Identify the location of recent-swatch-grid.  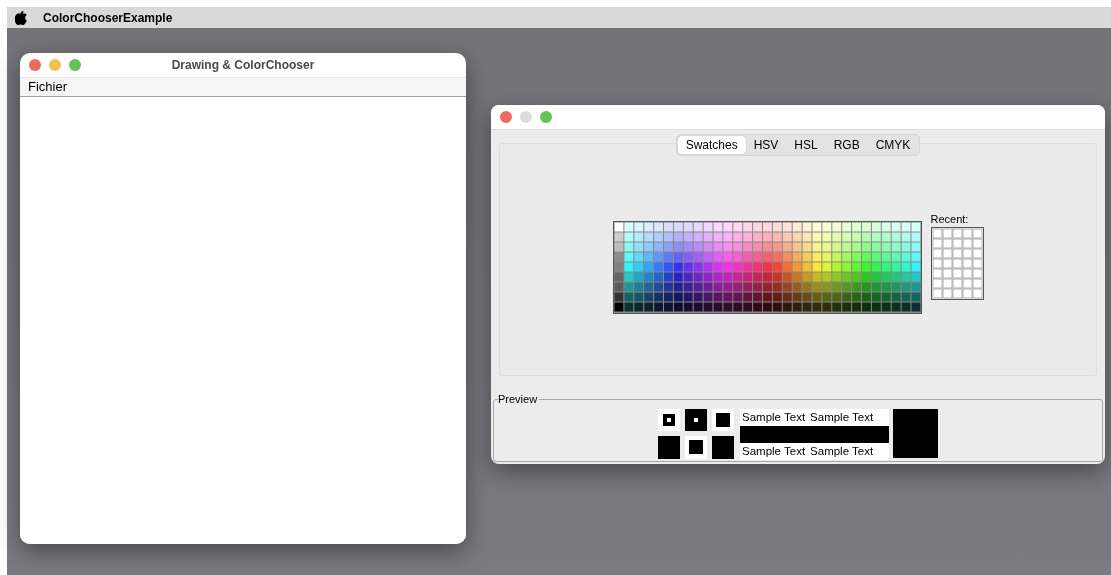
(957, 263).